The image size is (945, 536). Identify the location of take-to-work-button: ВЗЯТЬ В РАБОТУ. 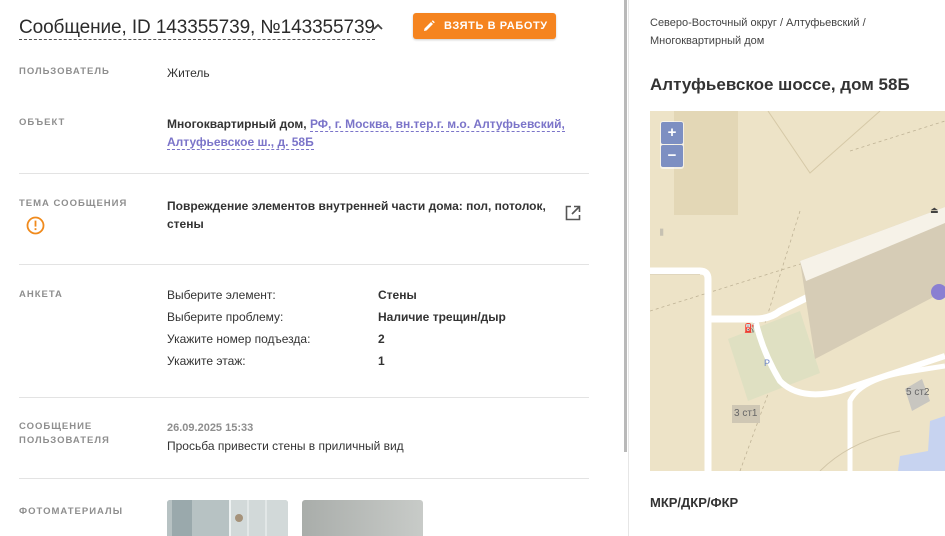
(484, 26).